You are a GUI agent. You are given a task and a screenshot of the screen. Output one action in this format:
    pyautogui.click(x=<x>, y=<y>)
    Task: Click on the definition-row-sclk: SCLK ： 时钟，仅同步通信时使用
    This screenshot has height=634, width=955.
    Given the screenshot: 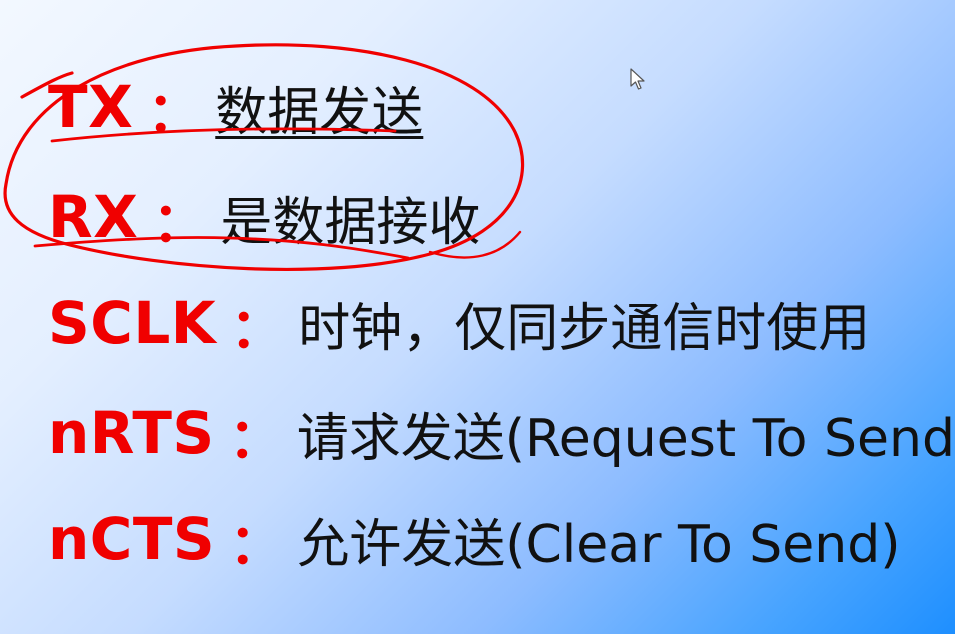 What is the action you would take?
    pyautogui.click(x=459, y=323)
    